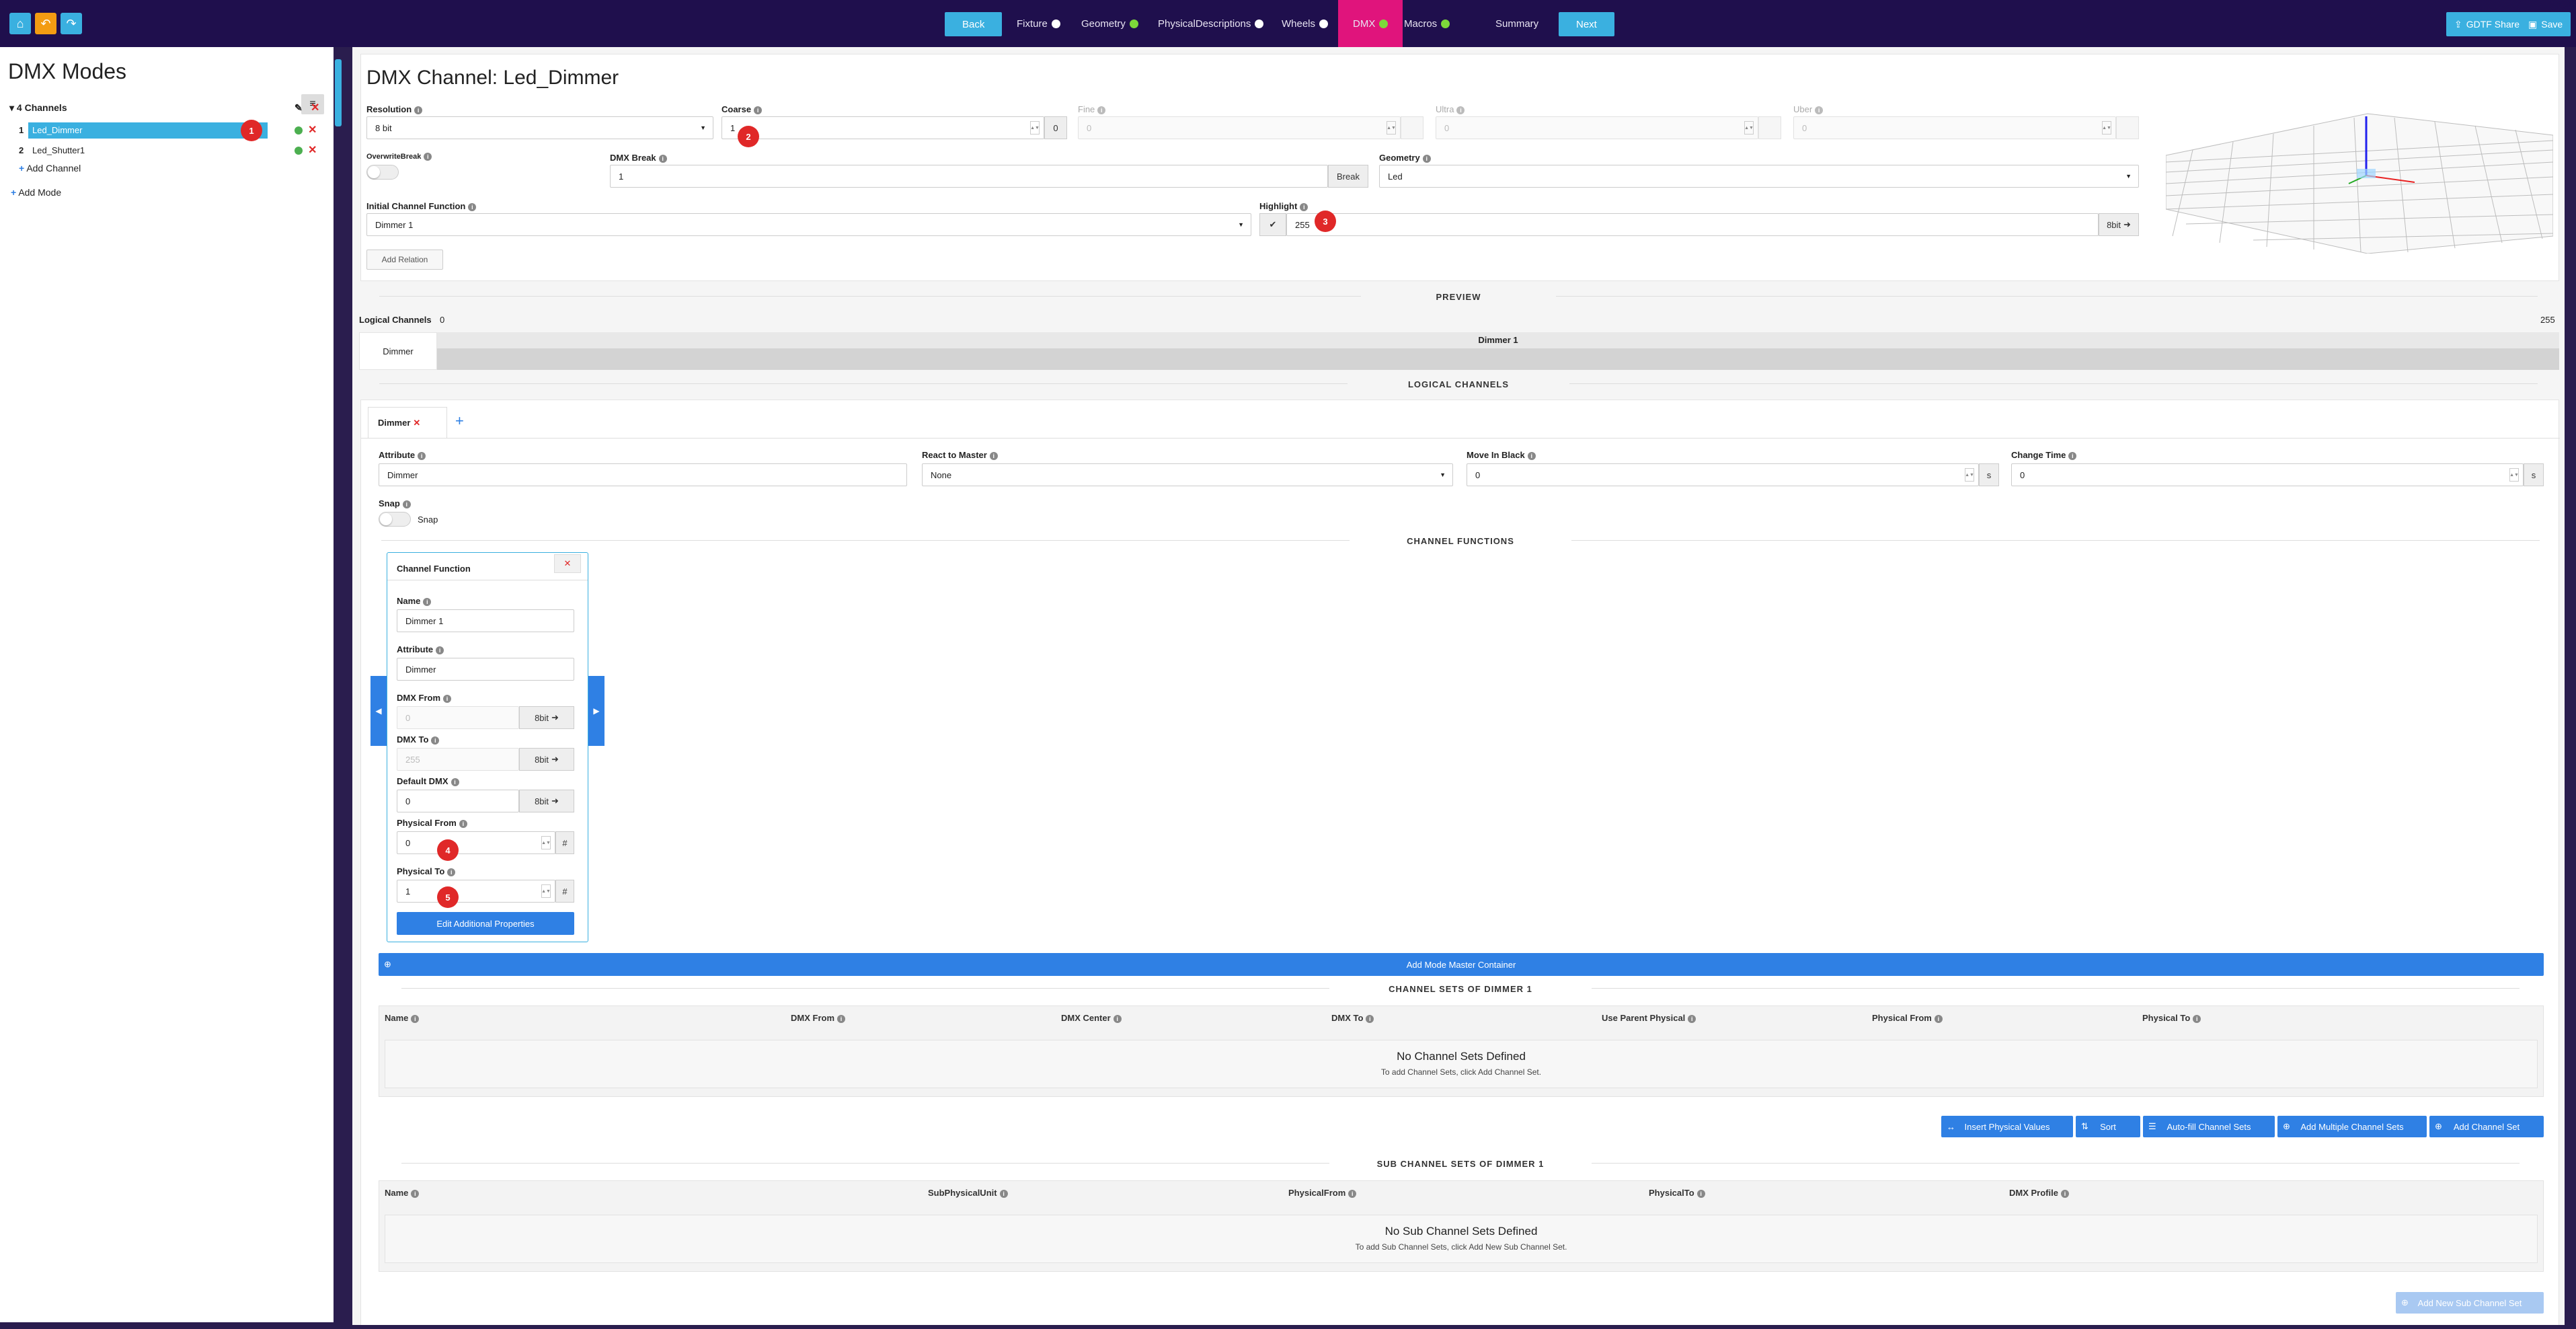  What do you see at coordinates (460, 421) in the screenshot?
I see `add-tab-icon: +` at bounding box center [460, 421].